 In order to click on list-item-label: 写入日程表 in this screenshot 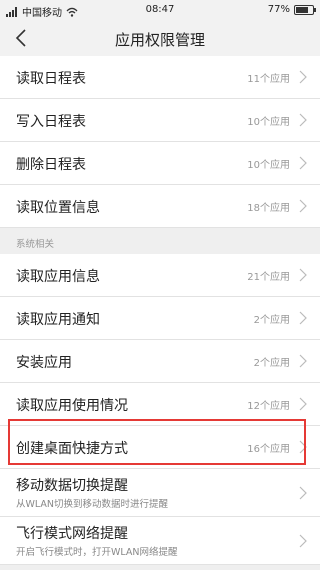, I will do `click(51, 122)`.